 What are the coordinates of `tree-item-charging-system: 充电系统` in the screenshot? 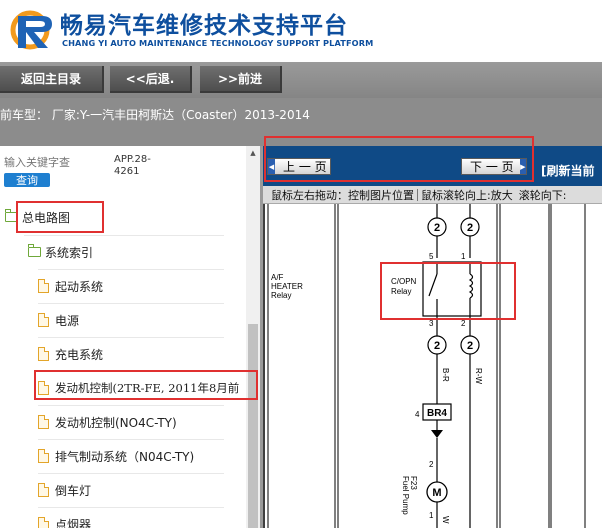 It's located at (70, 354).